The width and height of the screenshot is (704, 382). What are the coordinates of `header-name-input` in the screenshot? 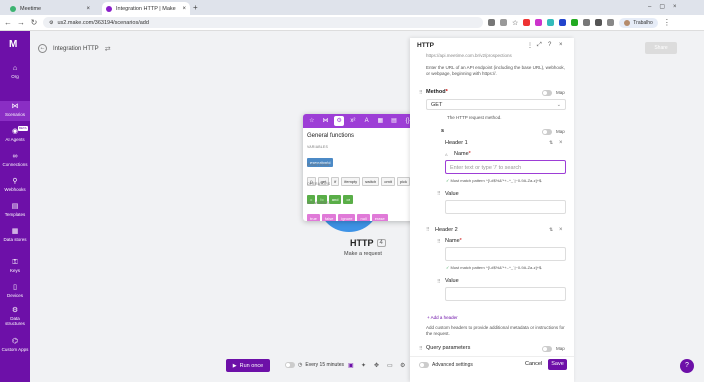 It's located at (505, 254).